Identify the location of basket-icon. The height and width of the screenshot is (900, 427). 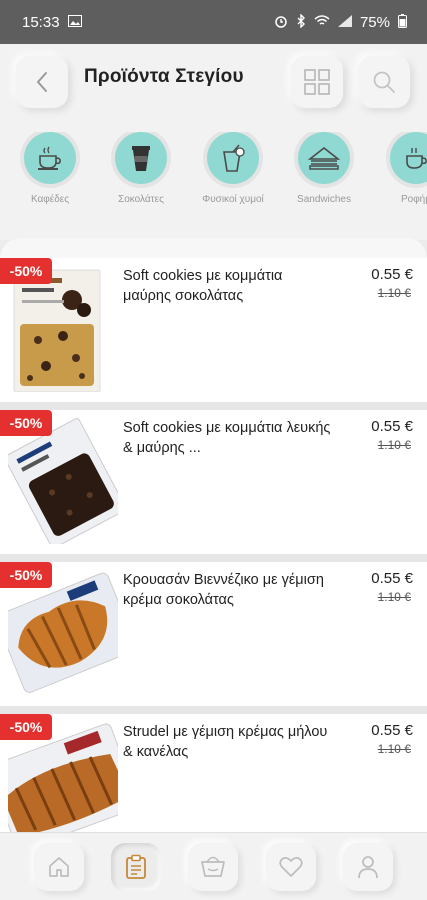
(213, 866).